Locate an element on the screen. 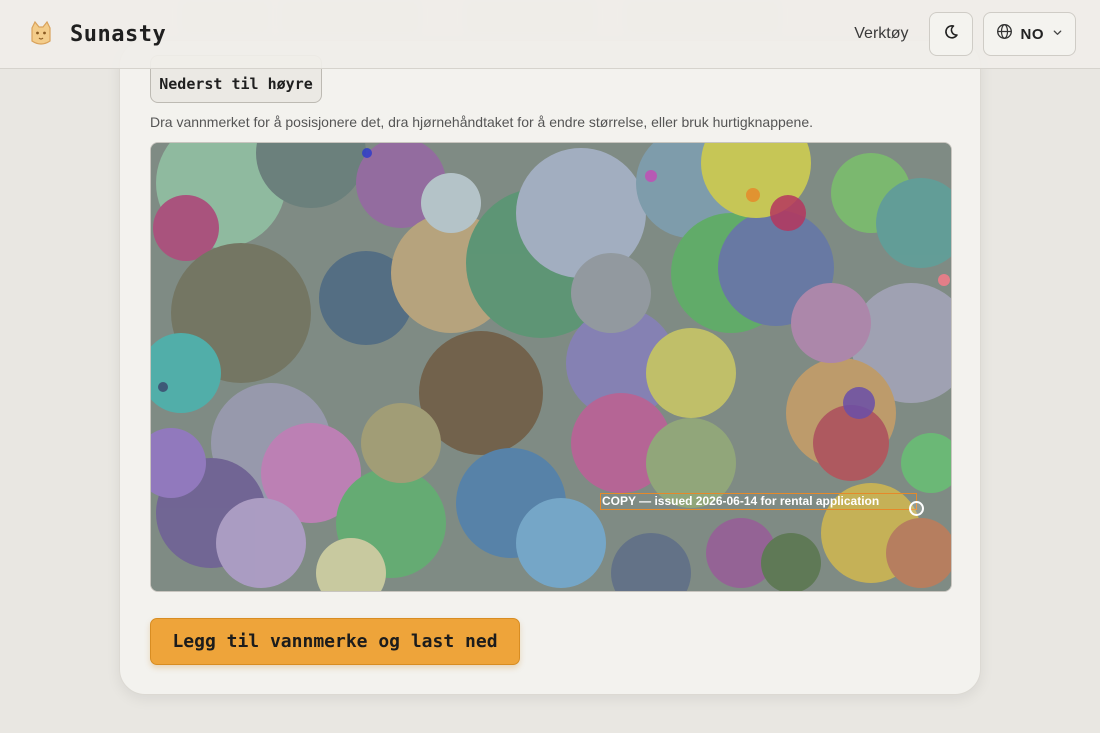 The image size is (1100, 733). theme-toggle-button is located at coordinates (950, 34).